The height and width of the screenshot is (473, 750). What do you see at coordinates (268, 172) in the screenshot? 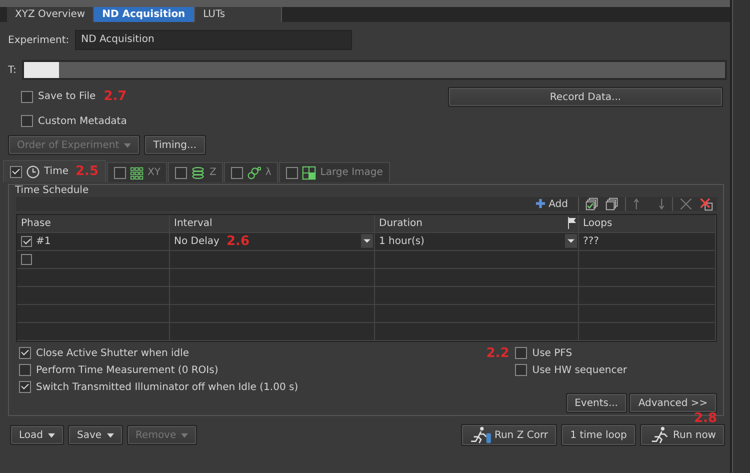
I see `tab-label: λ` at bounding box center [268, 172].